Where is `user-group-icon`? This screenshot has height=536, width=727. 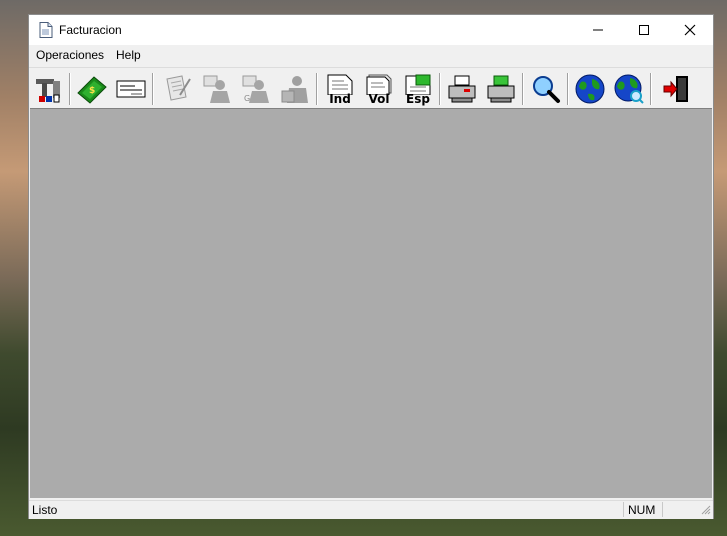
user-group-icon is located at coordinates (294, 89).